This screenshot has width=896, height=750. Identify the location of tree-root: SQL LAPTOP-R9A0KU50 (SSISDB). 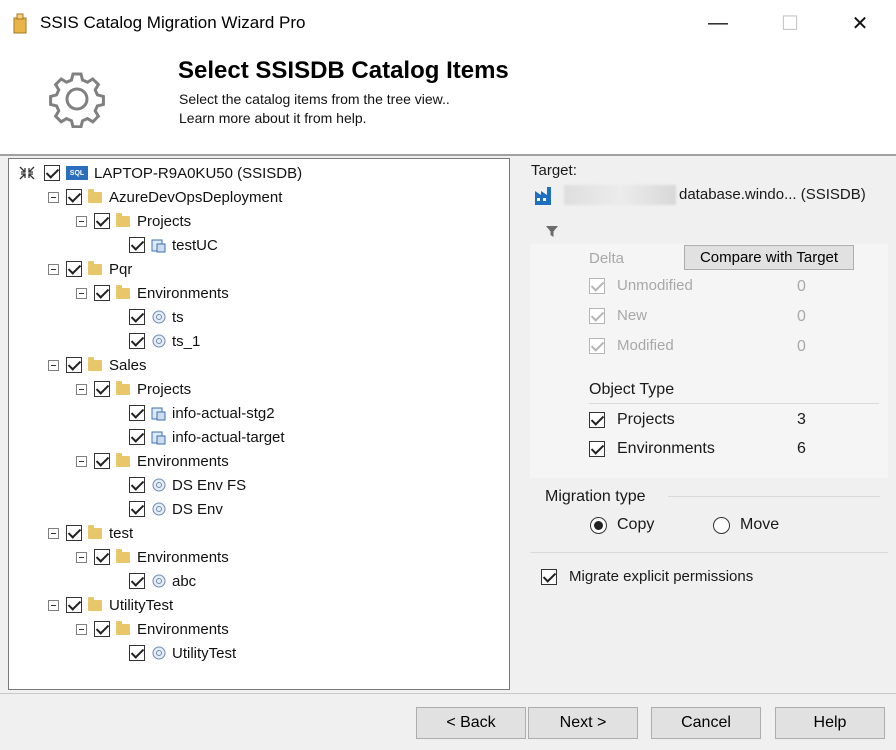
(160, 173).